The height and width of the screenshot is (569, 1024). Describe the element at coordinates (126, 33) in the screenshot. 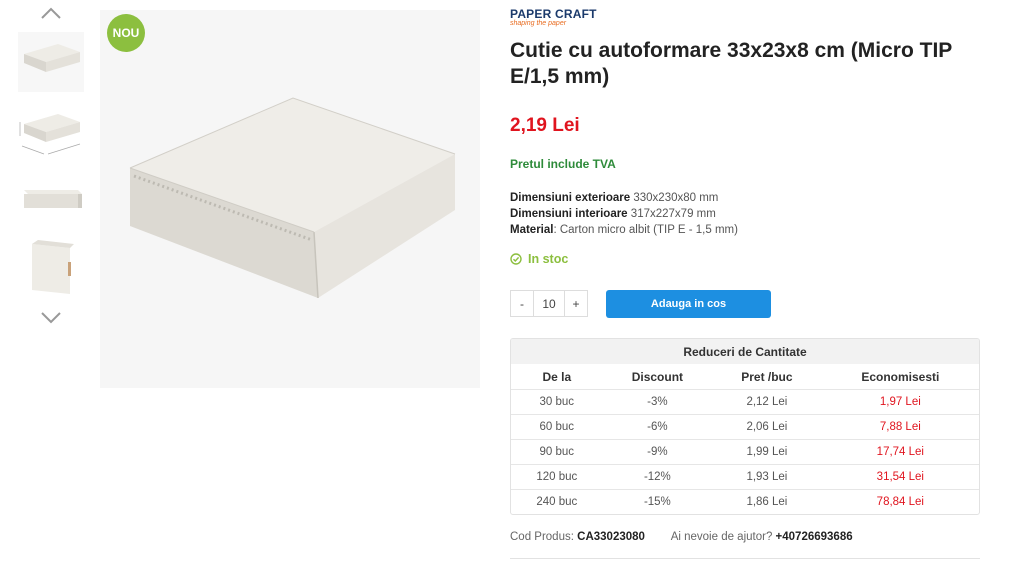

I see `new-badge: NOU` at that location.